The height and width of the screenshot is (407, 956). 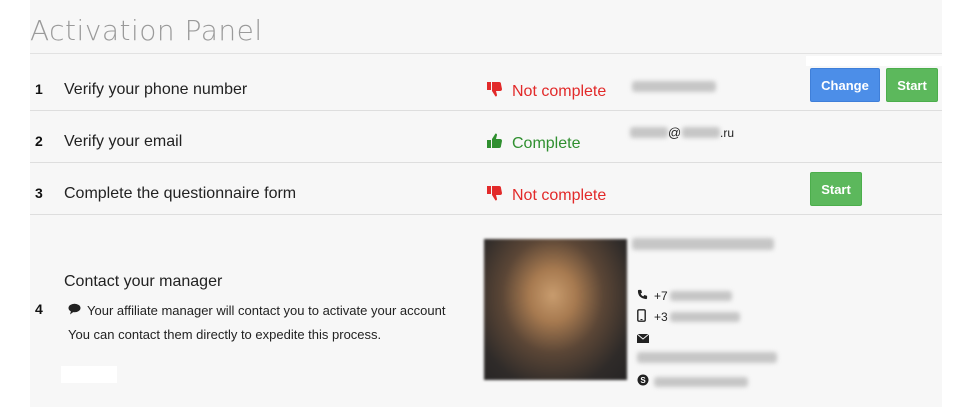 I want to click on step-label: Verify your email, so click(x=123, y=141).